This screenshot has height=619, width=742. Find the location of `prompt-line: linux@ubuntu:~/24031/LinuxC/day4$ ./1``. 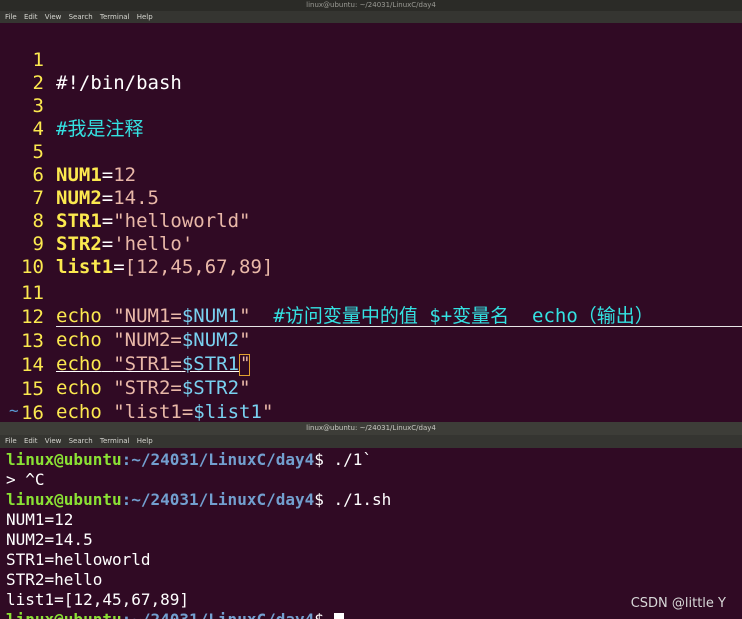

prompt-line: linux@ubuntu:~/24031/LinuxC/day4$ ./1` is located at coordinates (198, 460).